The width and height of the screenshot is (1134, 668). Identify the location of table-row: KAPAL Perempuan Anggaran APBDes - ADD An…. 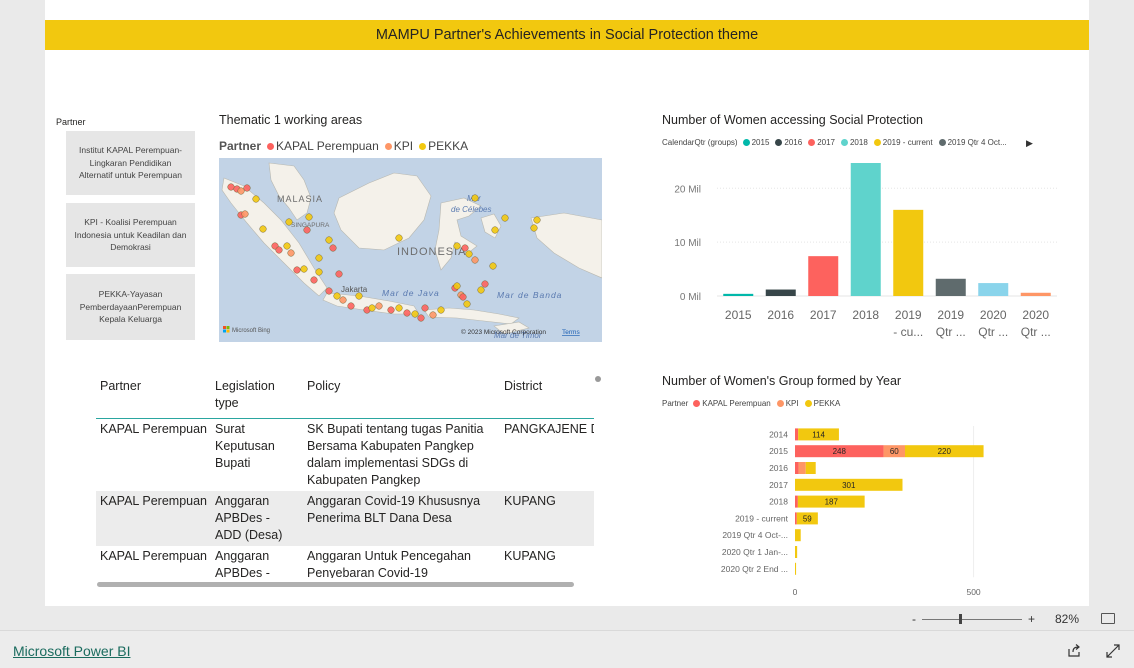
(345, 562).